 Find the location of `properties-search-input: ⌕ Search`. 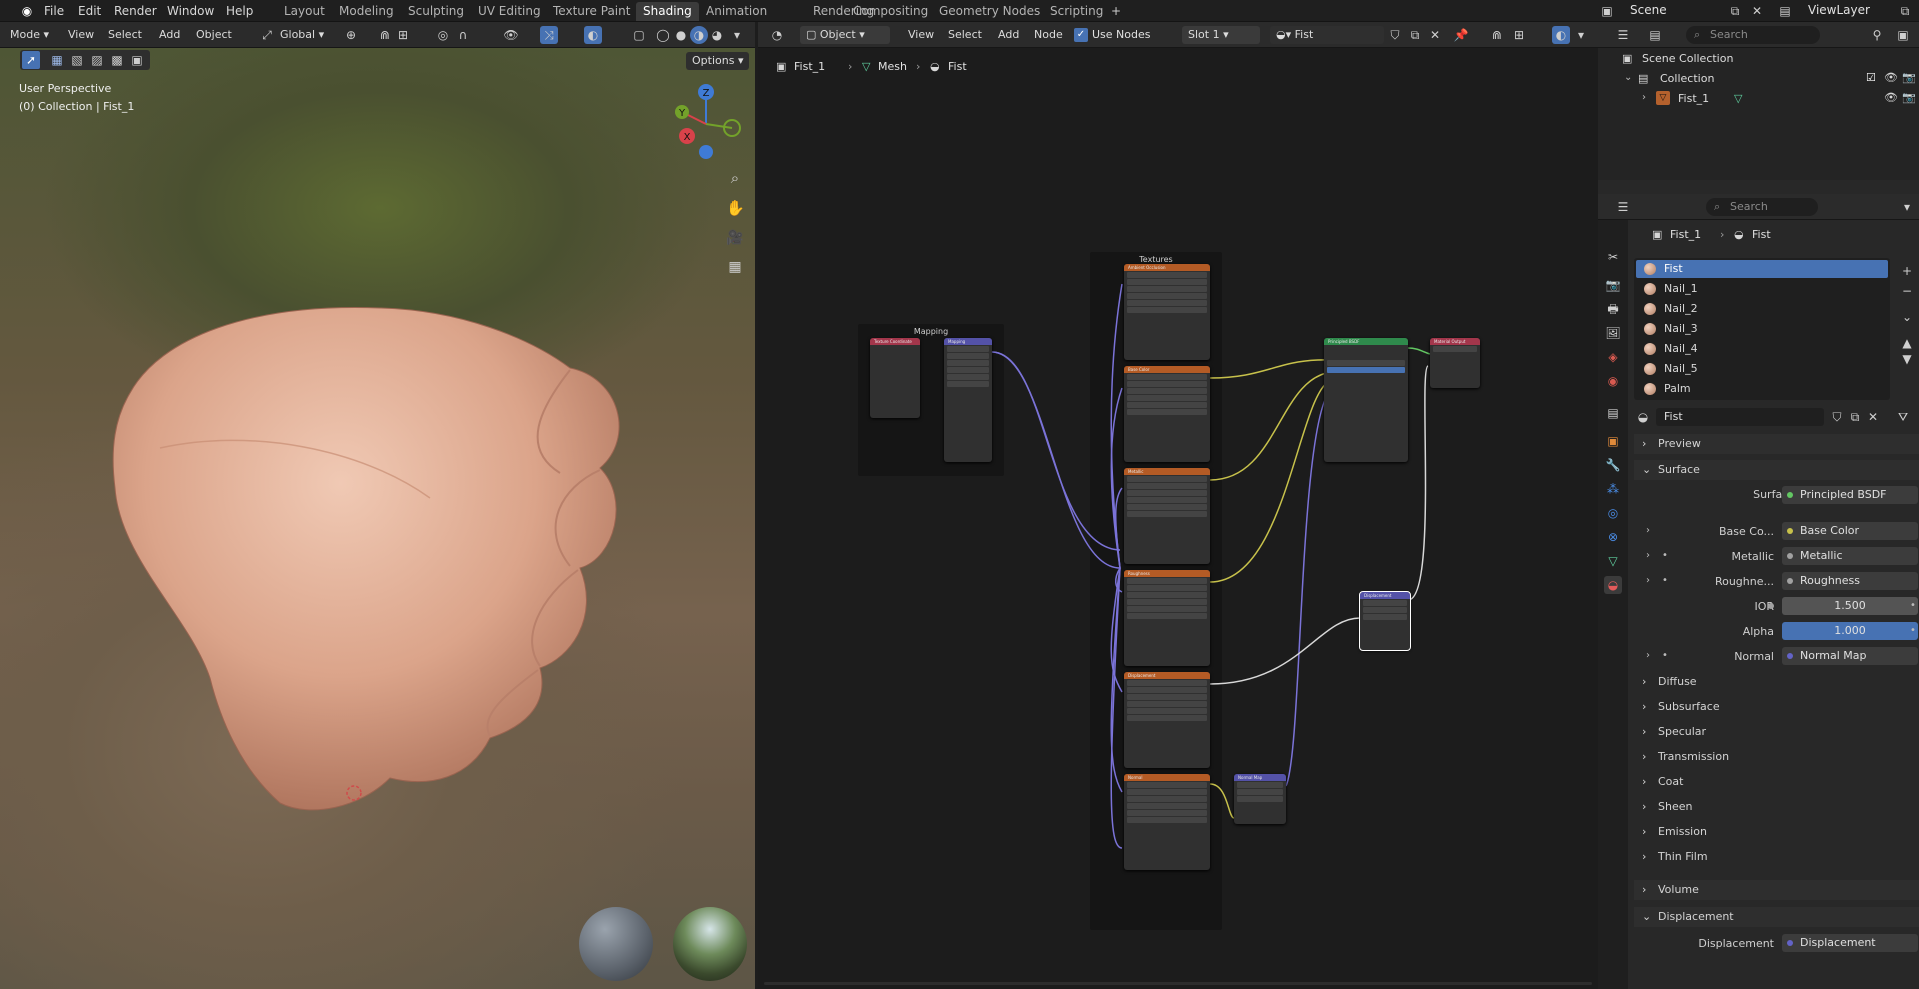

properties-search-input: ⌕ Search is located at coordinates (1762, 207).